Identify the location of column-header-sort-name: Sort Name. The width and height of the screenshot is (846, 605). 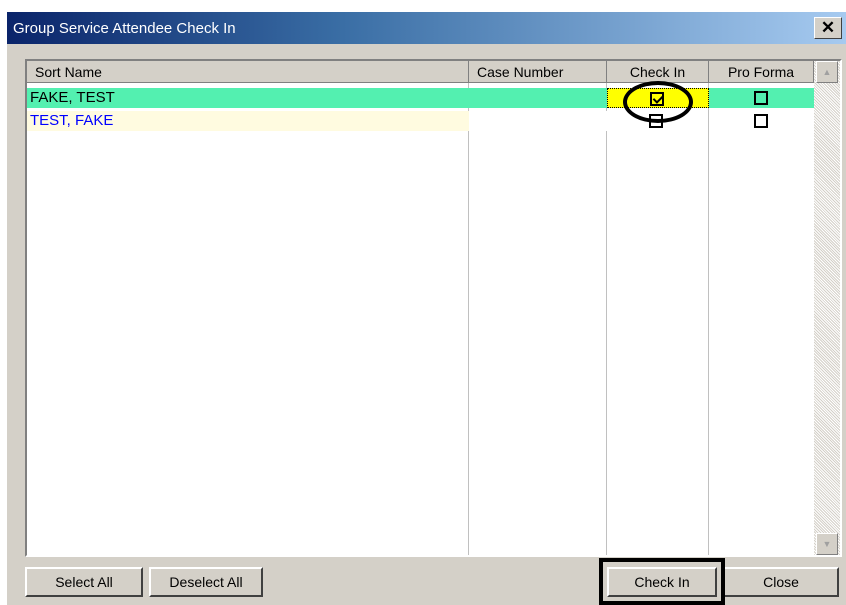
(248, 72).